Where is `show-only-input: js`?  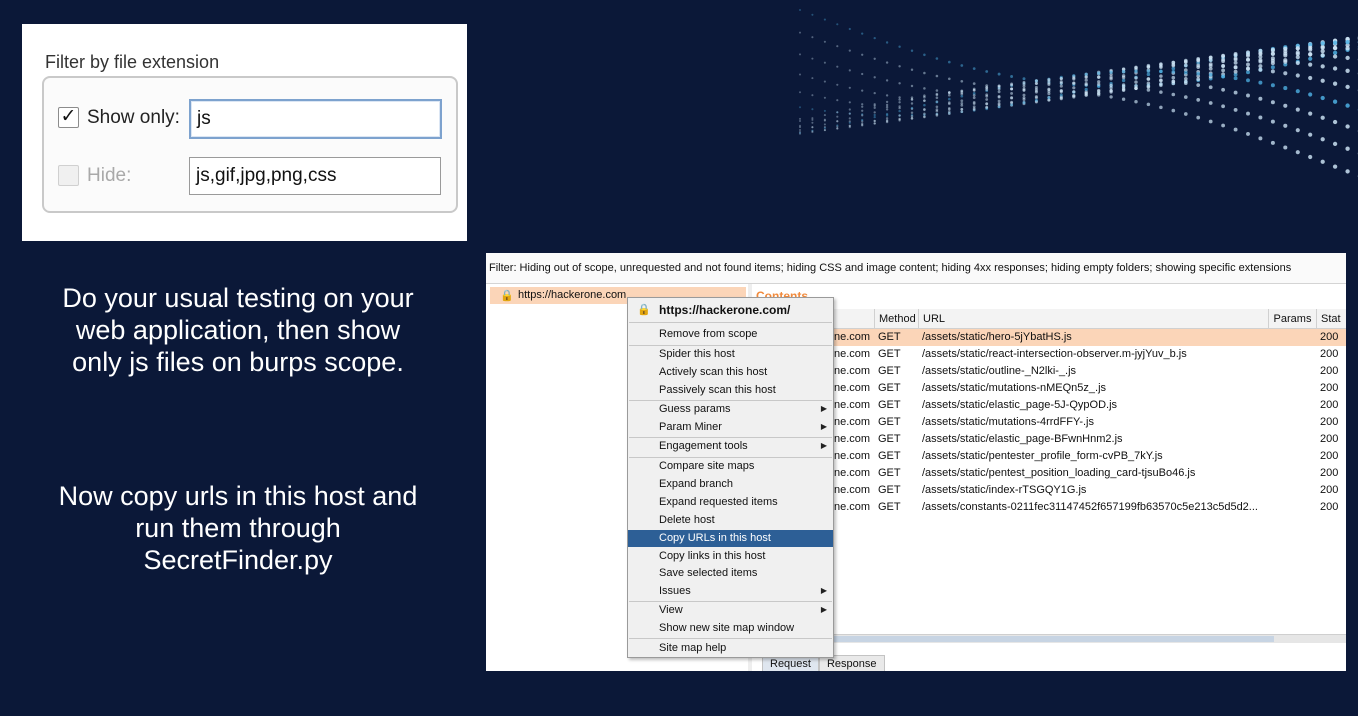
show-only-input: js is located at coordinates (315, 119).